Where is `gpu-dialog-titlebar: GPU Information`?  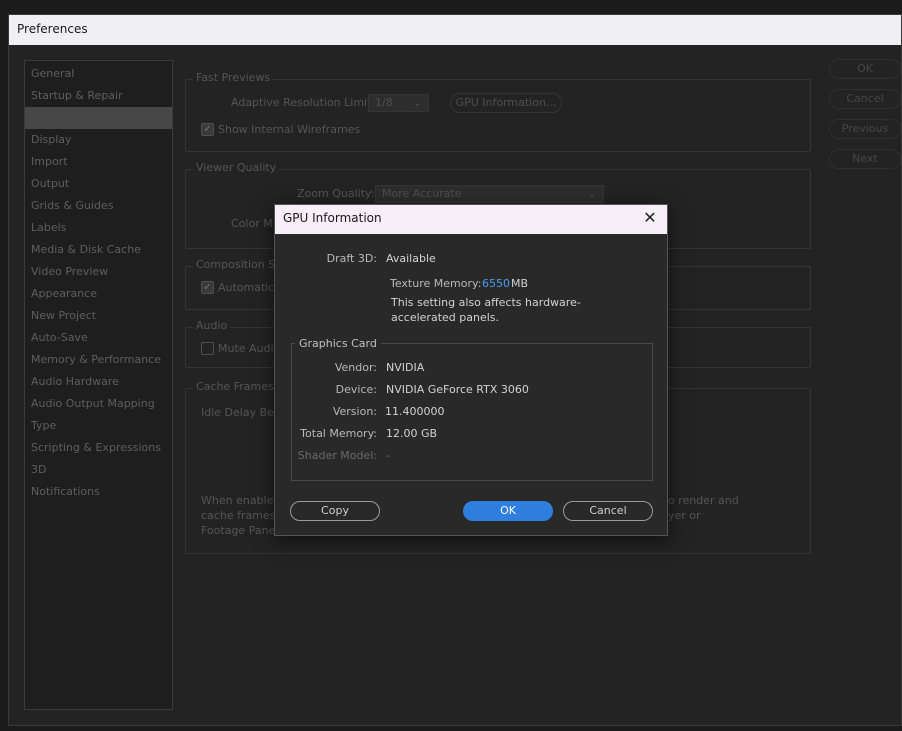
gpu-dialog-titlebar: GPU Information is located at coordinates (471, 219).